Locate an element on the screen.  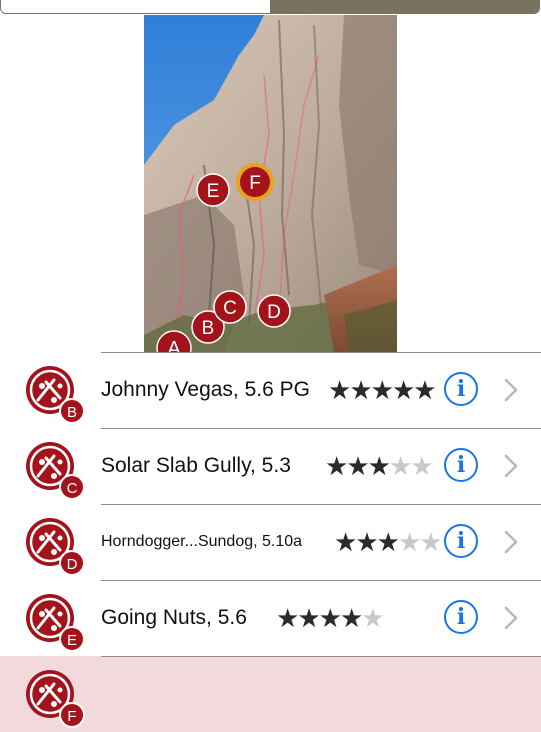
route-badge-letter: D is located at coordinates (72, 564).